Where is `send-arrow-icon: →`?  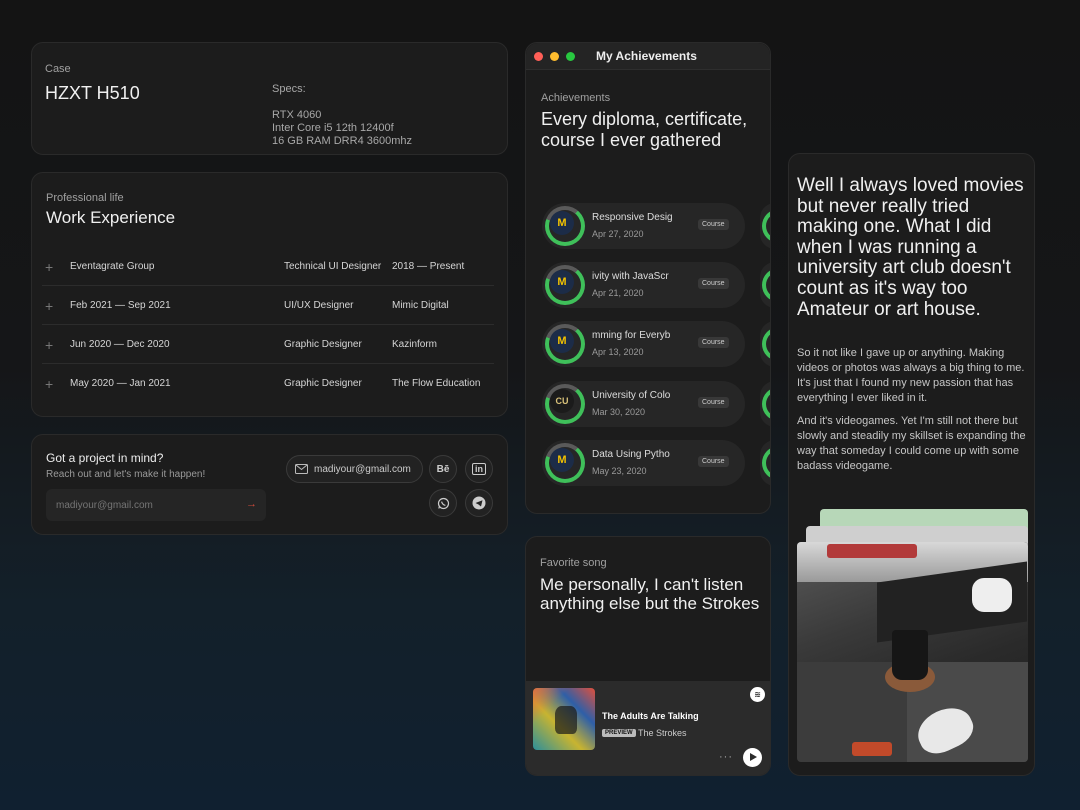
send-arrow-icon: → is located at coordinates (251, 504).